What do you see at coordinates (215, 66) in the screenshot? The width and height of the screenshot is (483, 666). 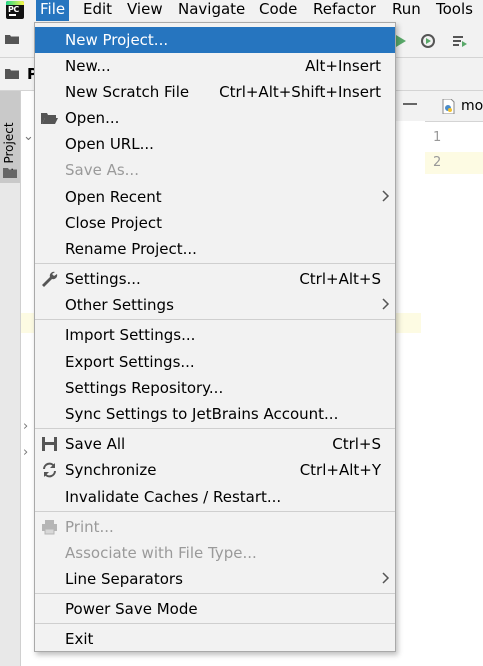 I see `menu-item-new: New... Alt+Insert` at bounding box center [215, 66].